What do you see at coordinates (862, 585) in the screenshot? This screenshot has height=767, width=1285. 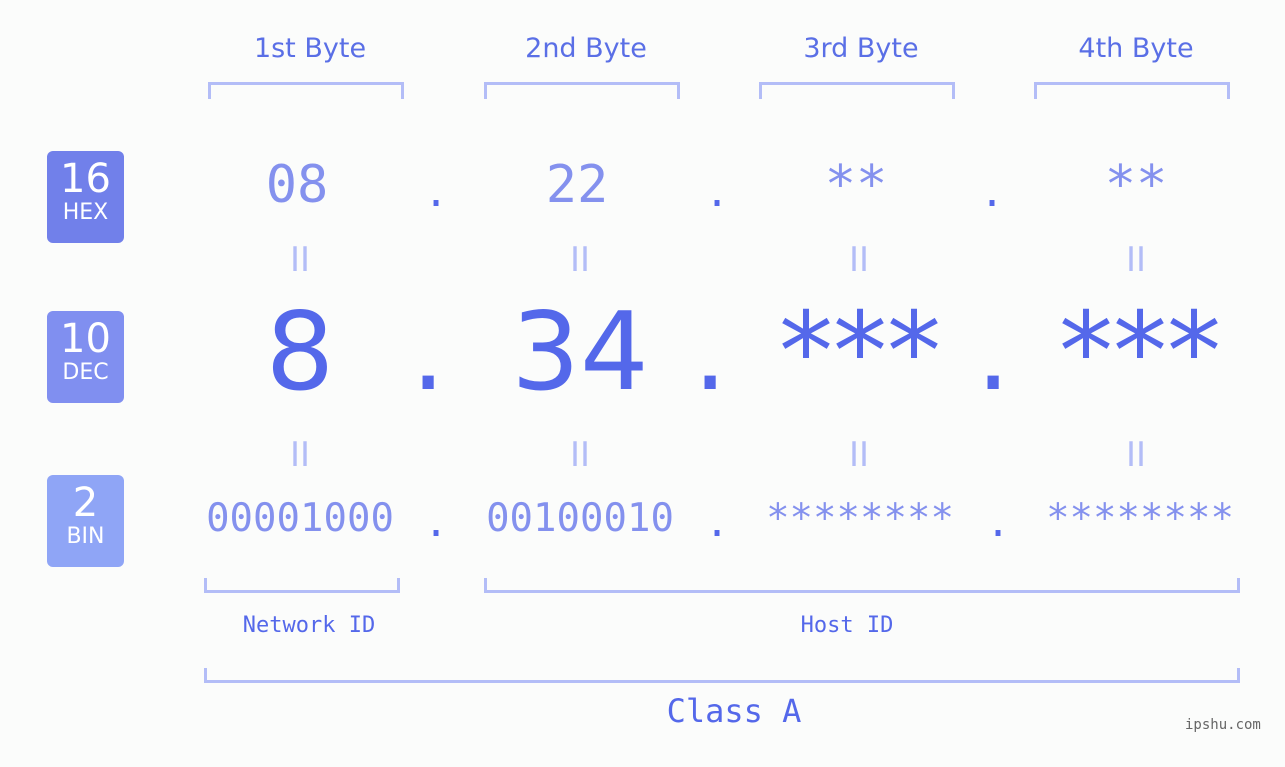 I see `host-id-bracket` at bounding box center [862, 585].